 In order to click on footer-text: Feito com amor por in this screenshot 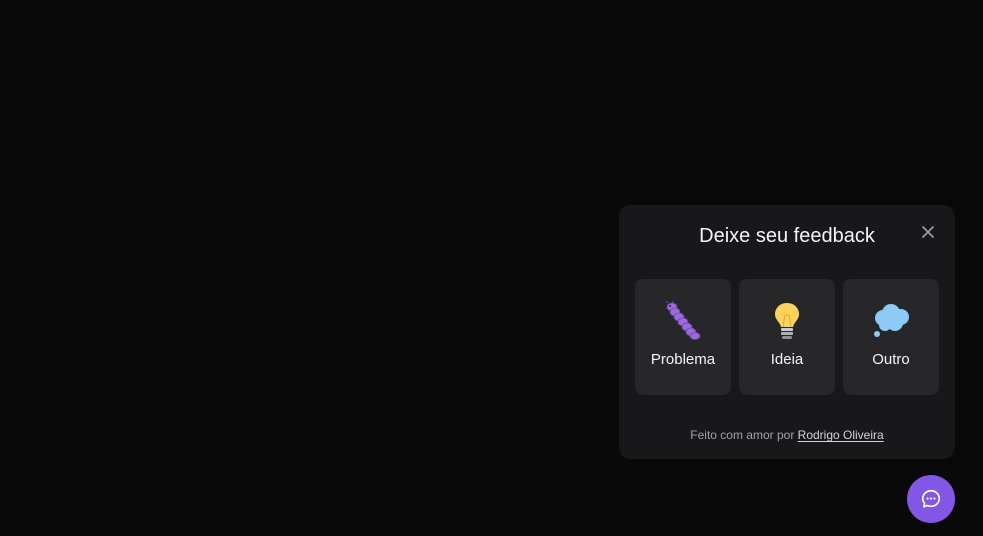, I will do `click(744, 435)`.